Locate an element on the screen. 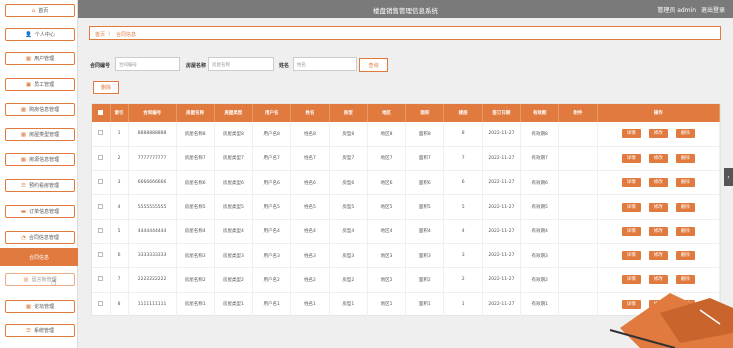  logout-link: 退出登录 is located at coordinates (713, 10).